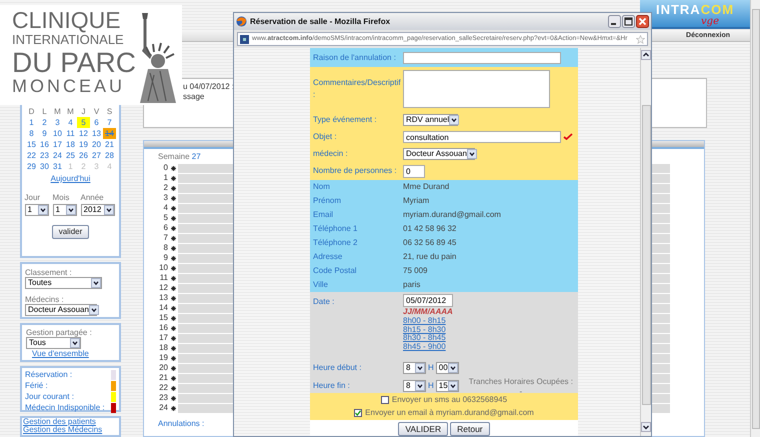 The height and width of the screenshot is (437, 760). Describe the element at coordinates (710, 22) in the screenshot. I see `logo-tagline: vge` at that location.